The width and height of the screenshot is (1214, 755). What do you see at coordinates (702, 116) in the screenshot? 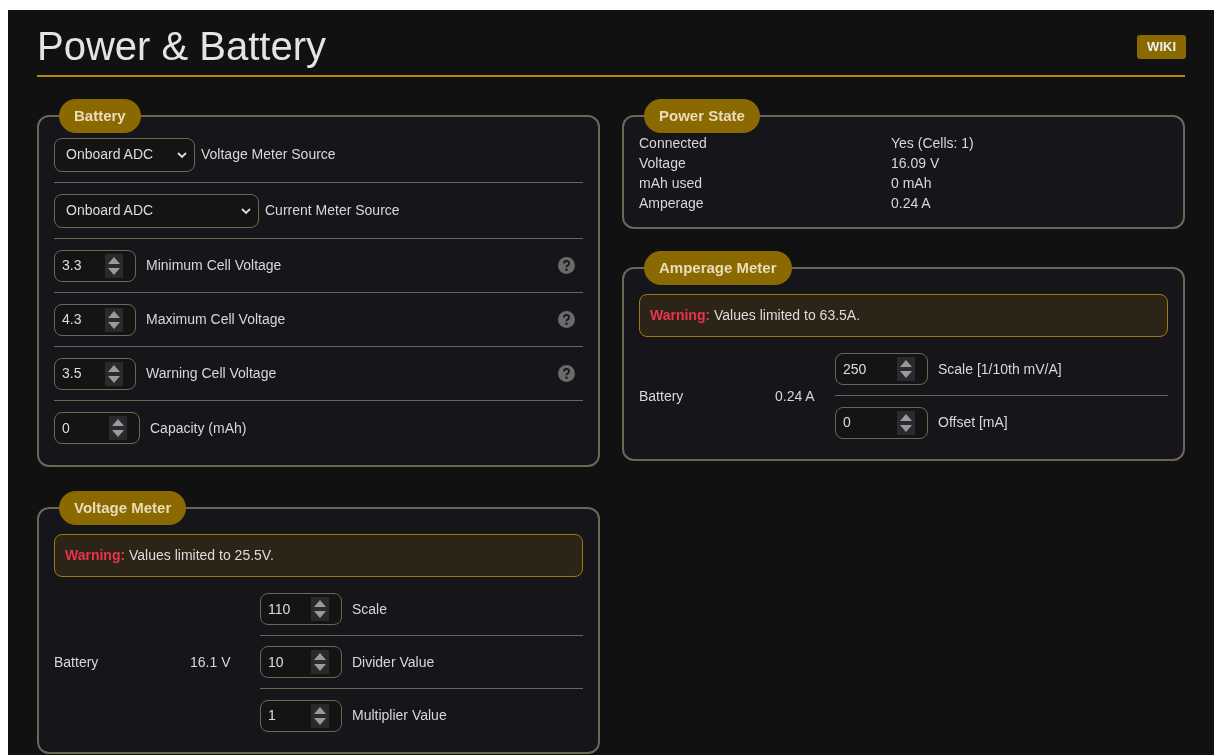
I see `panel-legend: Power State` at bounding box center [702, 116].